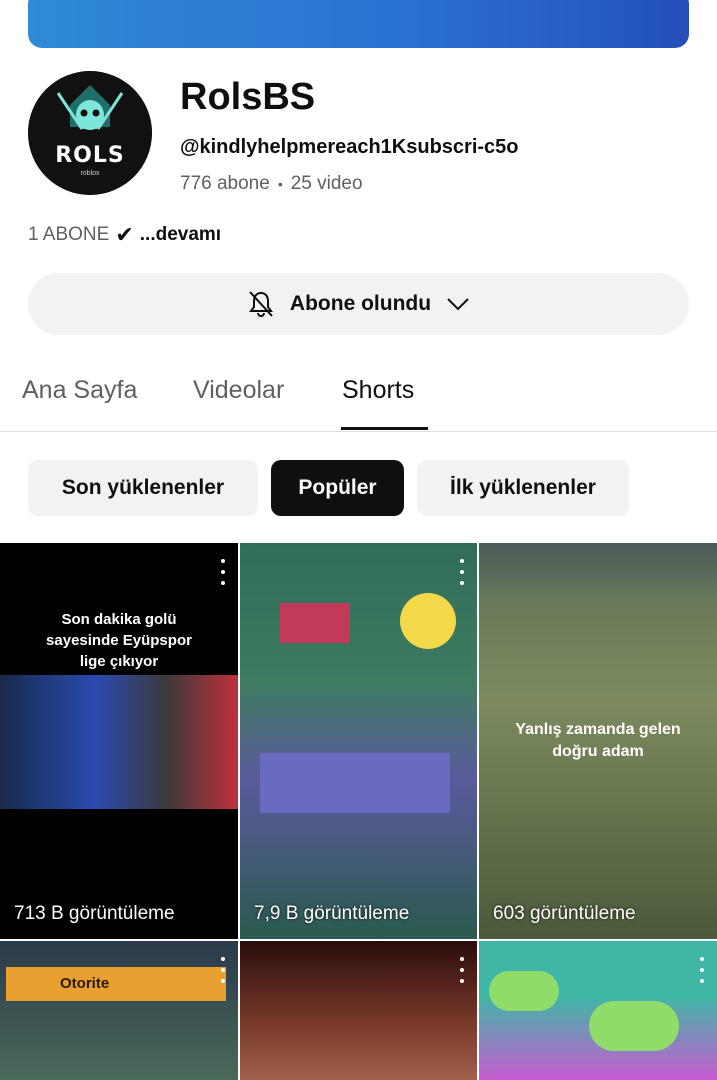 This screenshot has height=1080, width=717. I want to click on tab-shorts: Shorts, so click(378, 390).